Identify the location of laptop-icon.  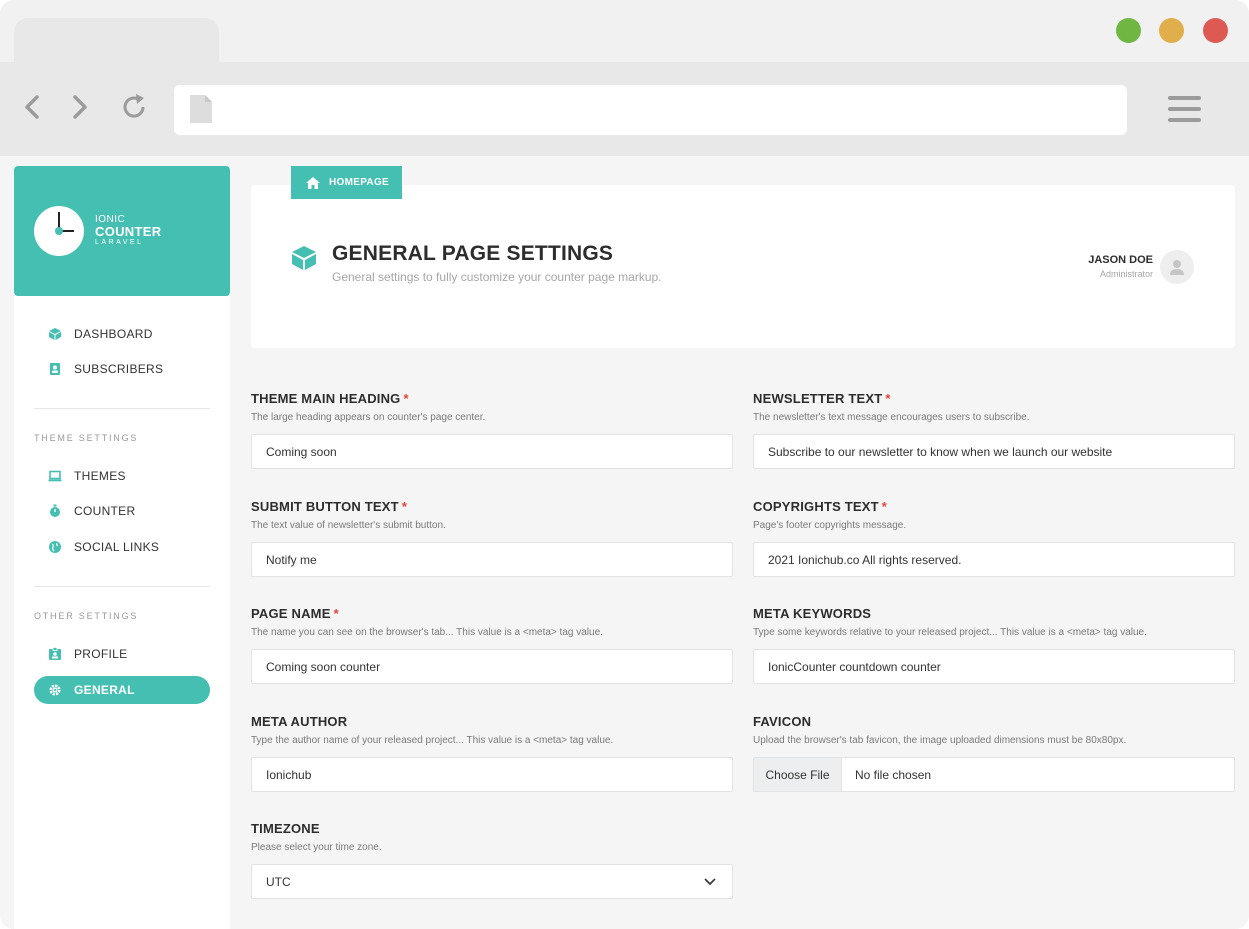
(55, 476).